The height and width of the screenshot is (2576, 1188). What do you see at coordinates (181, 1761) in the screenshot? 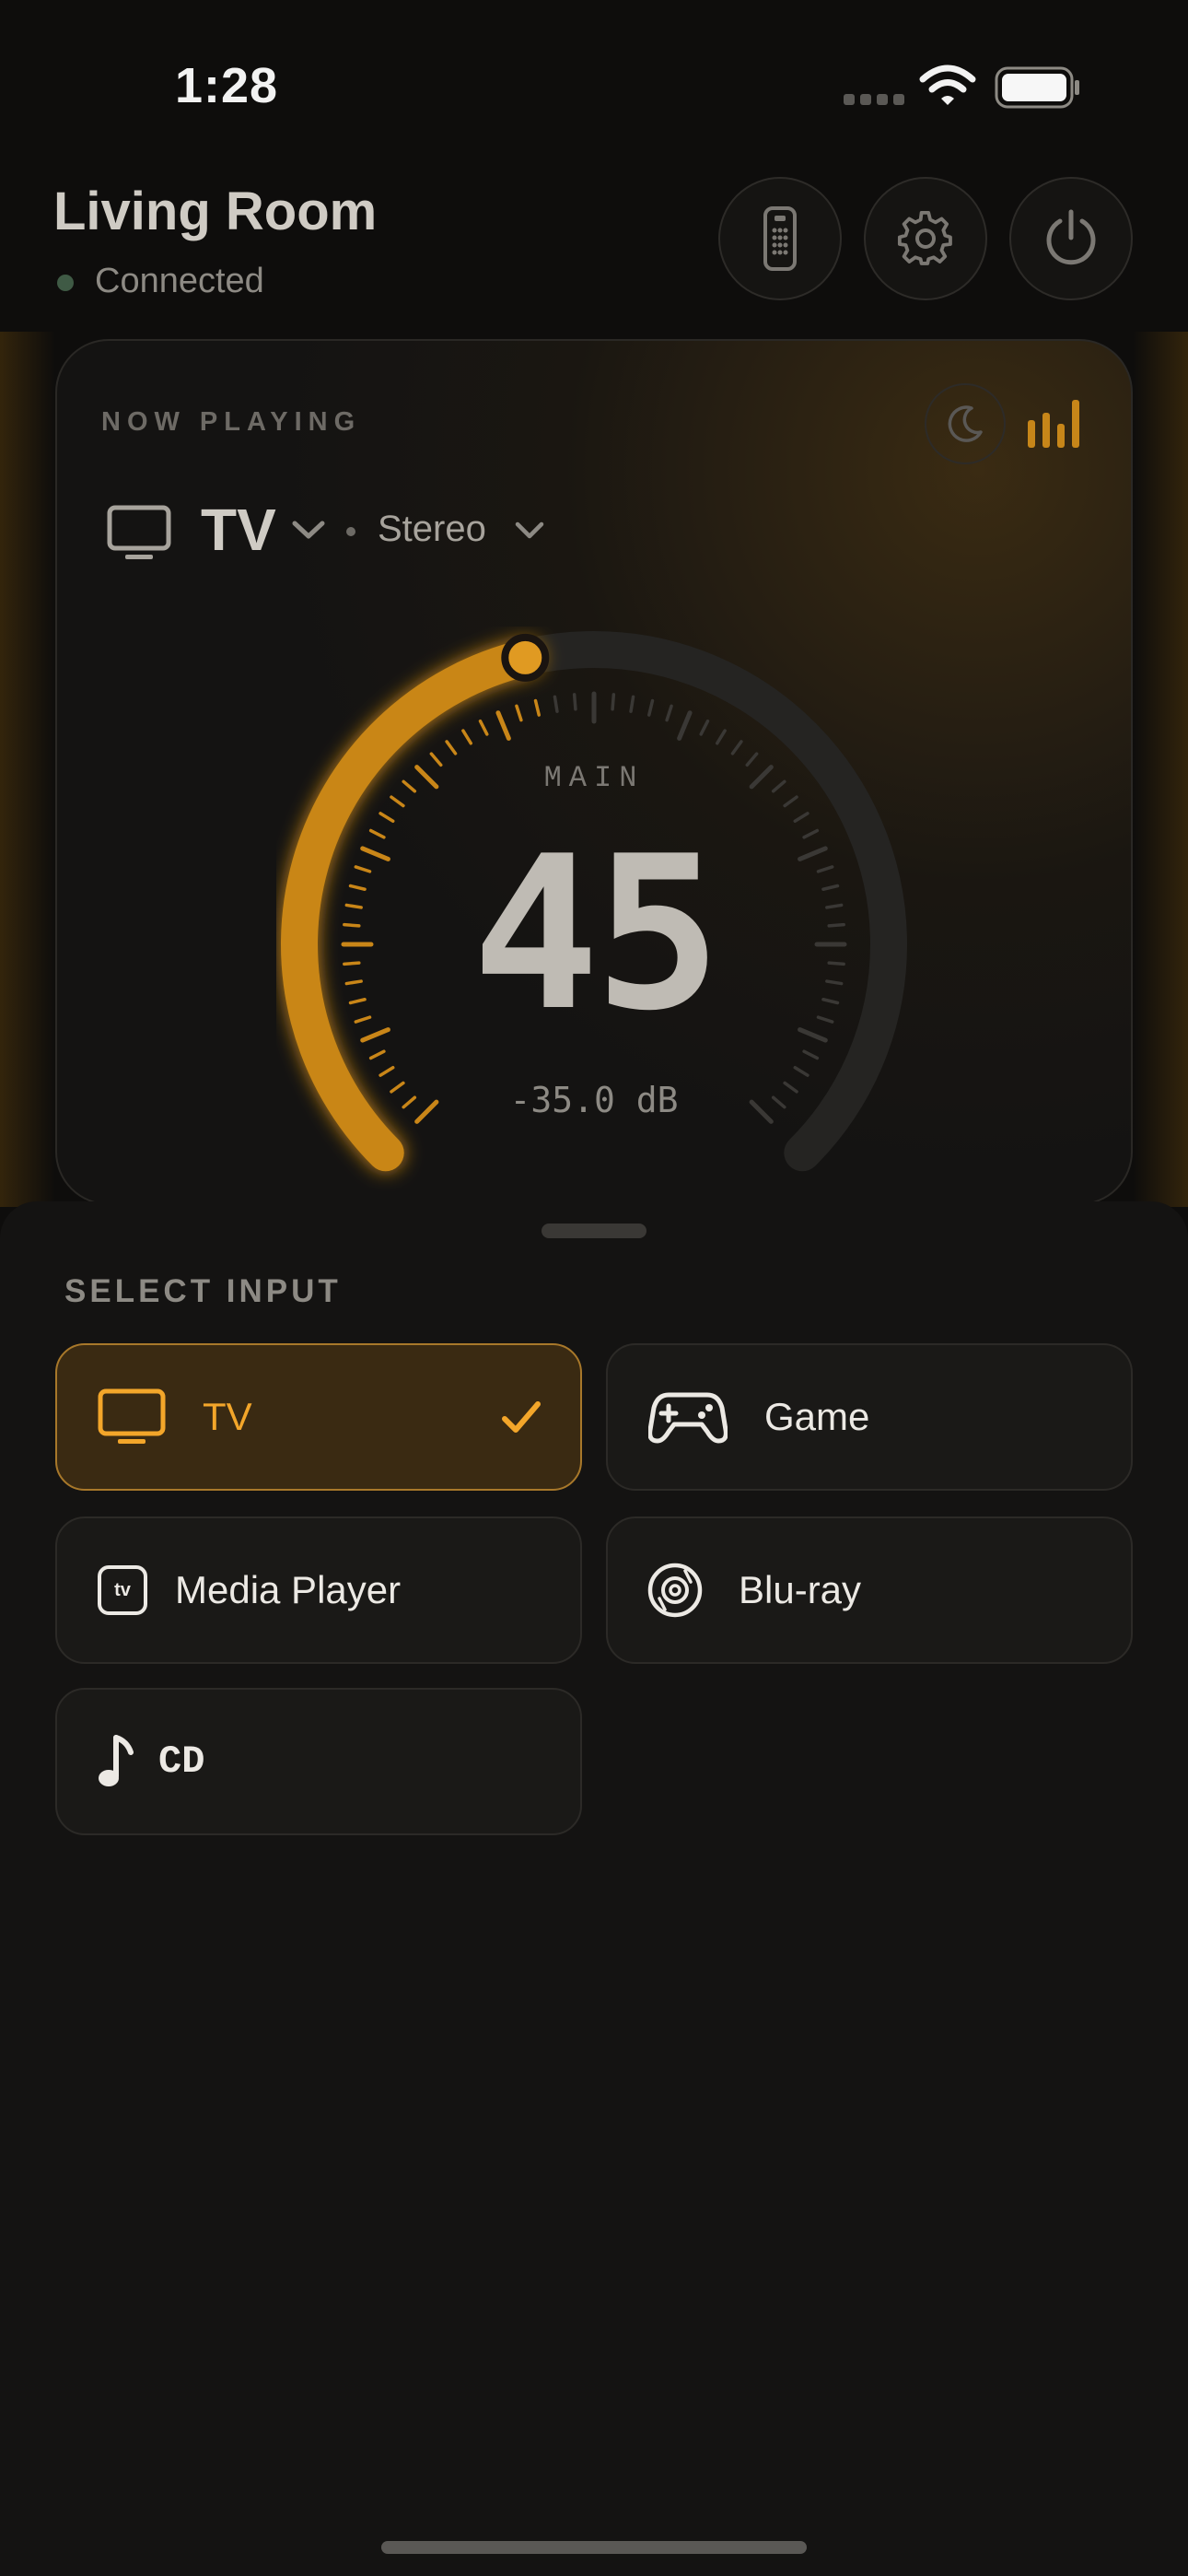
I see `input-label-cd: CD` at bounding box center [181, 1761].